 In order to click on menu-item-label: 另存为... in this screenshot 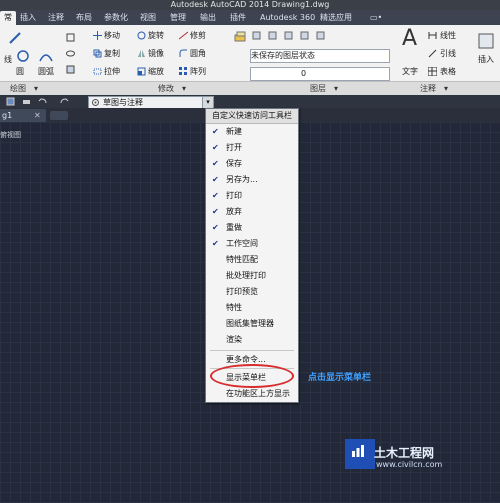, I will do `click(242, 179)`.